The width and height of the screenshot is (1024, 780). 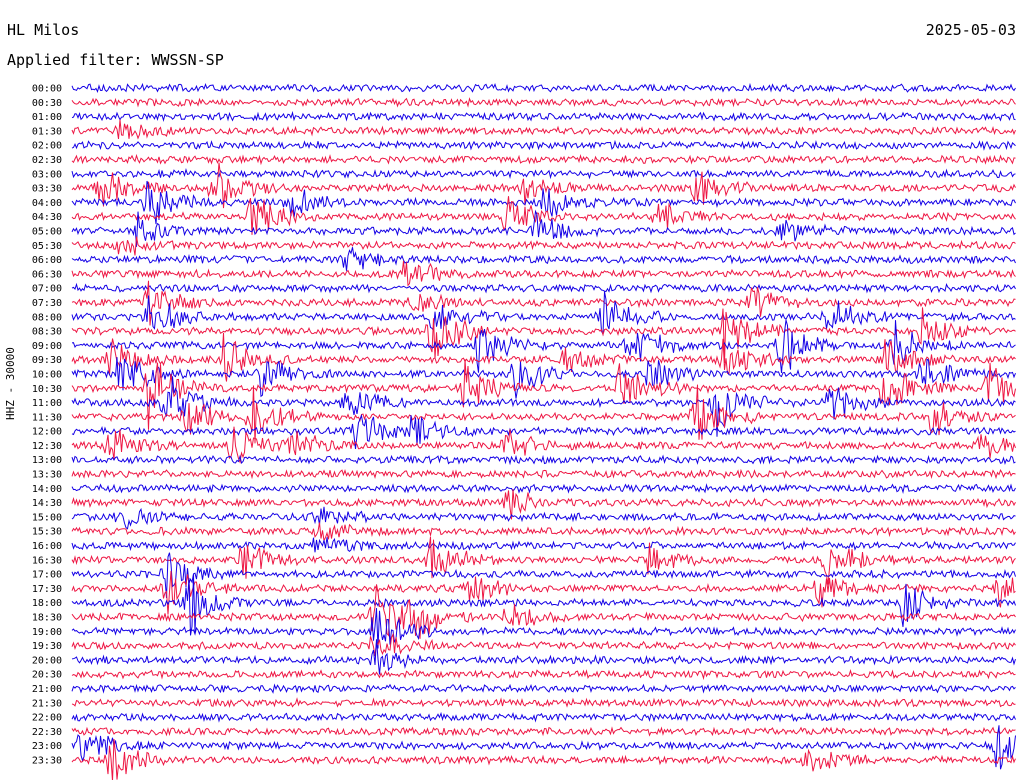 I want to click on time-label-1200: 12:00, so click(x=47, y=432).